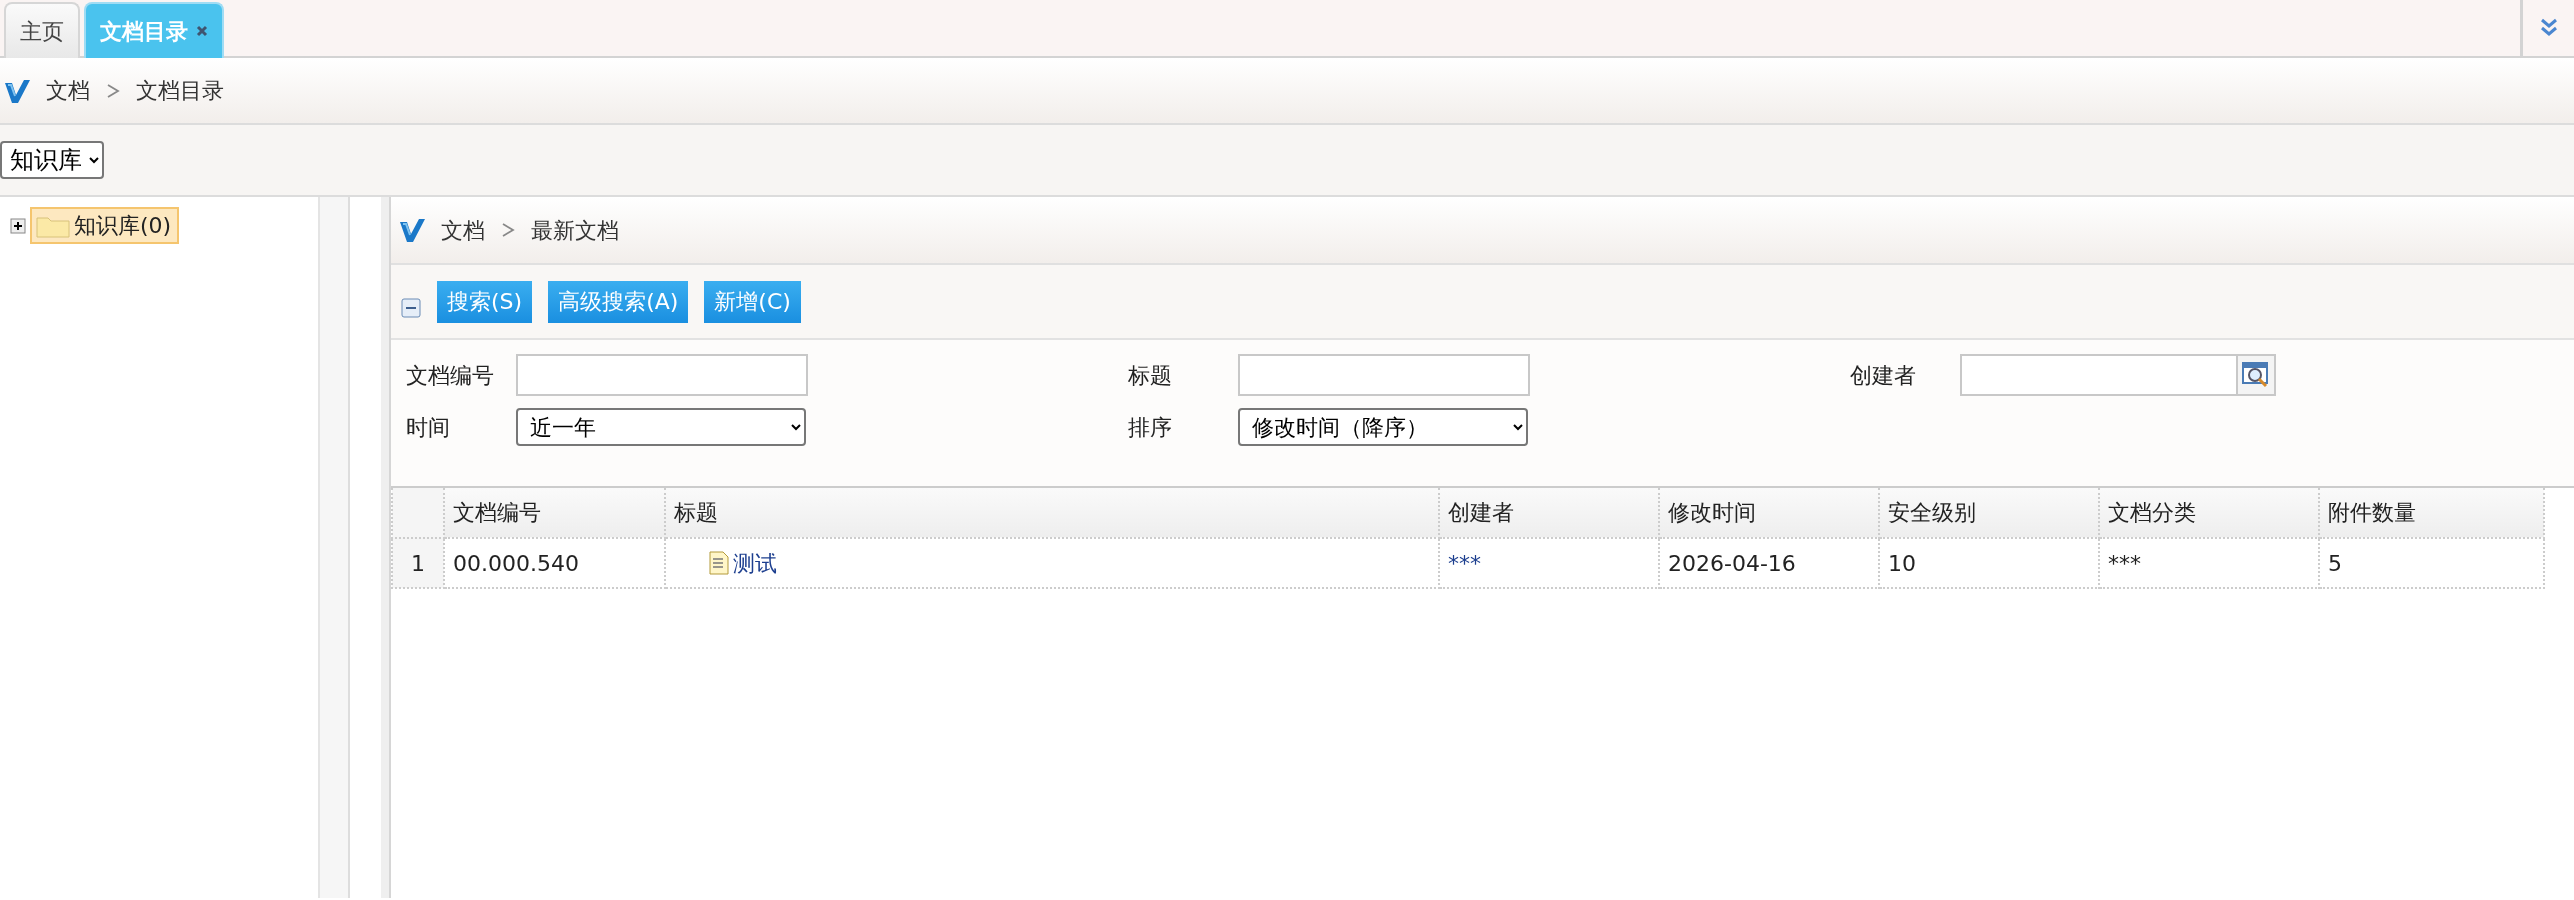 This screenshot has width=2574, height=900. I want to click on expand-icon, so click(18, 225).